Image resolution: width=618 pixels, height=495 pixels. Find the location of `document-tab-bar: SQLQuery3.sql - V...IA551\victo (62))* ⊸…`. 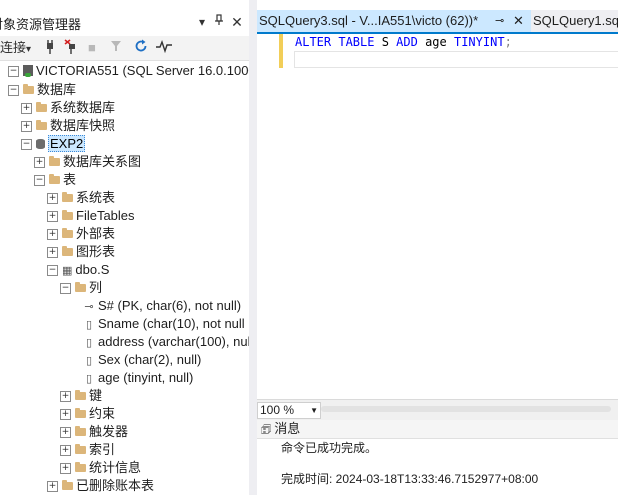

document-tab-bar: SQLQuery3.sql - V...IA551\victo (62))* ⊸… is located at coordinates (437, 21).